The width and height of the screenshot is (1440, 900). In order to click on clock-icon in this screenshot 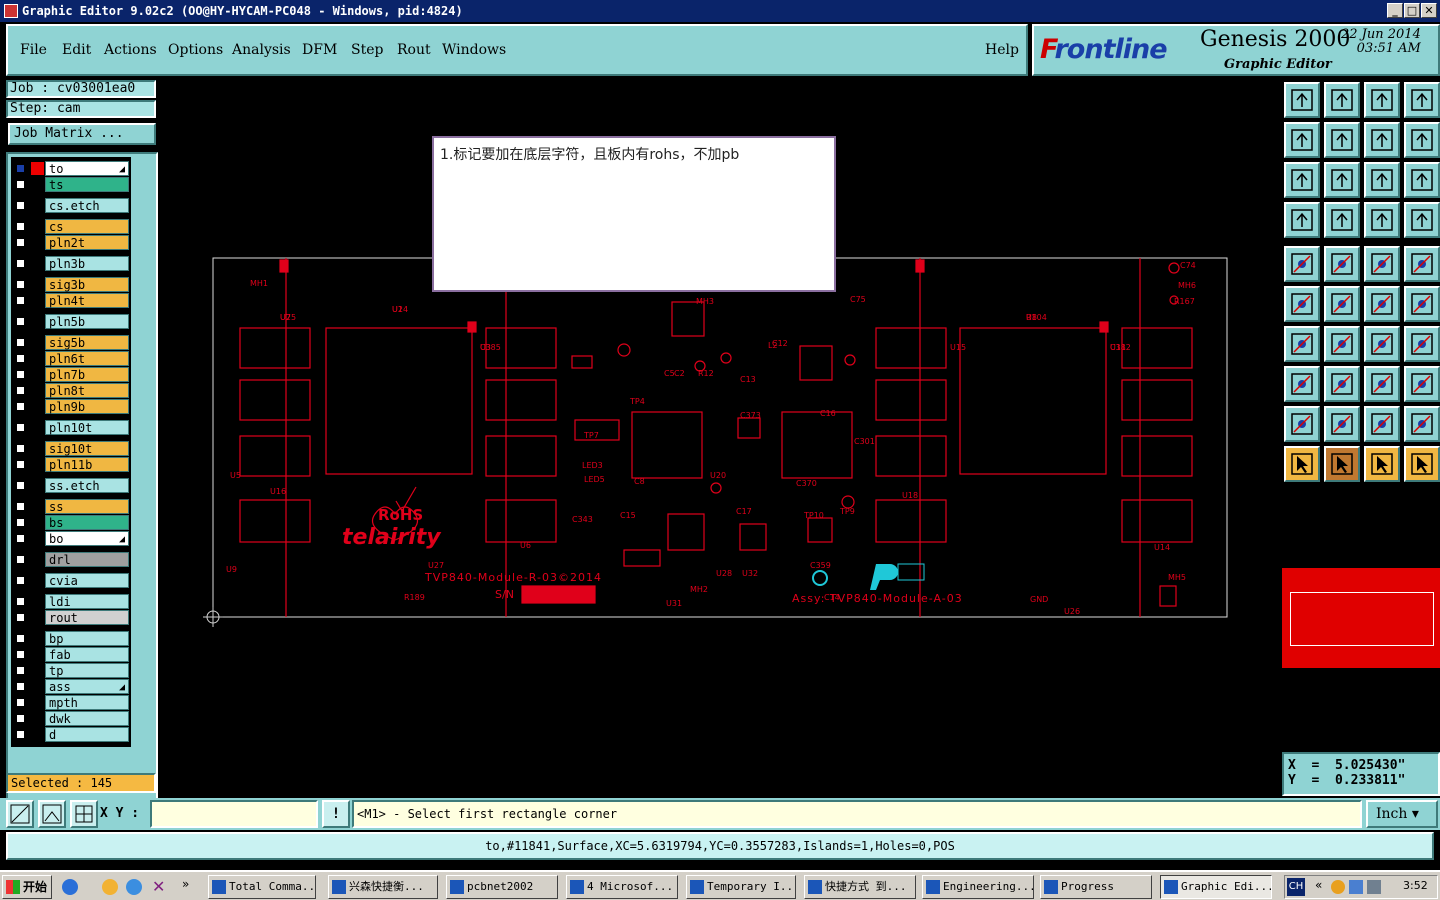, I will do `click(110, 887)`.